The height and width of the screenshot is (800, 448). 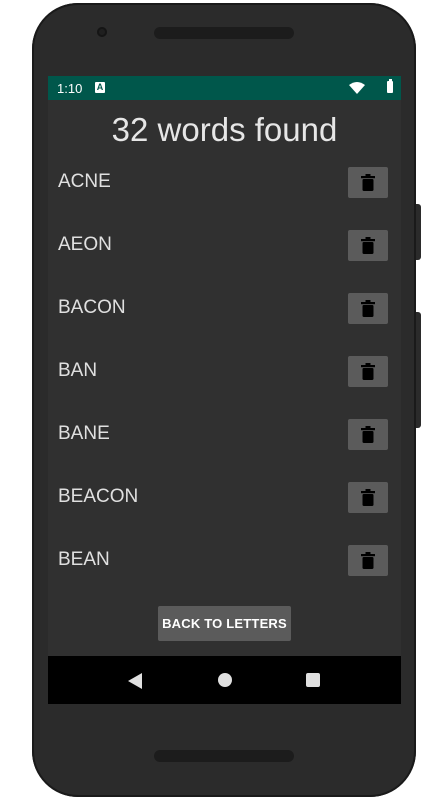 I want to click on notification-a-icon: A, so click(x=100, y=87).